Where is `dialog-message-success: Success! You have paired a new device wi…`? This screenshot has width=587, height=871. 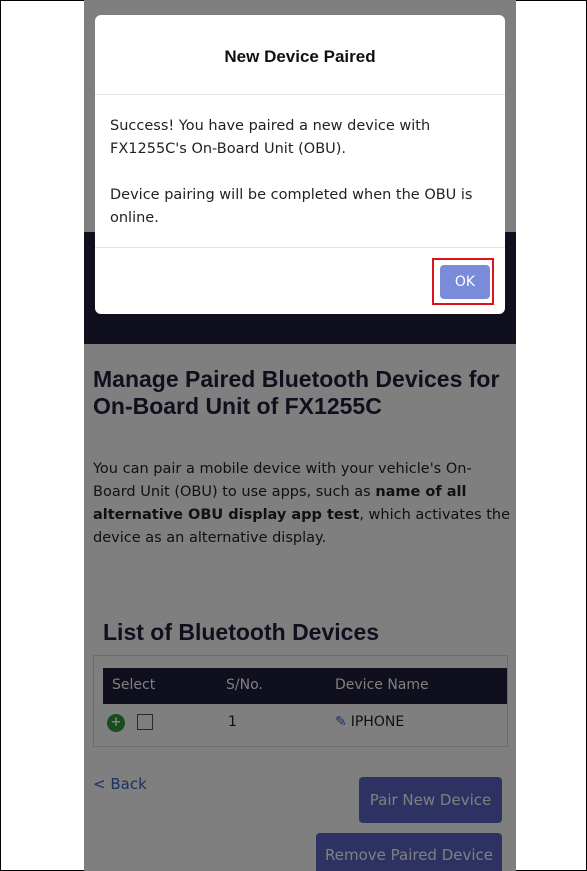
dialog-message-success: Success! You have paired a new device wi… is located at coordinates (270, 137).